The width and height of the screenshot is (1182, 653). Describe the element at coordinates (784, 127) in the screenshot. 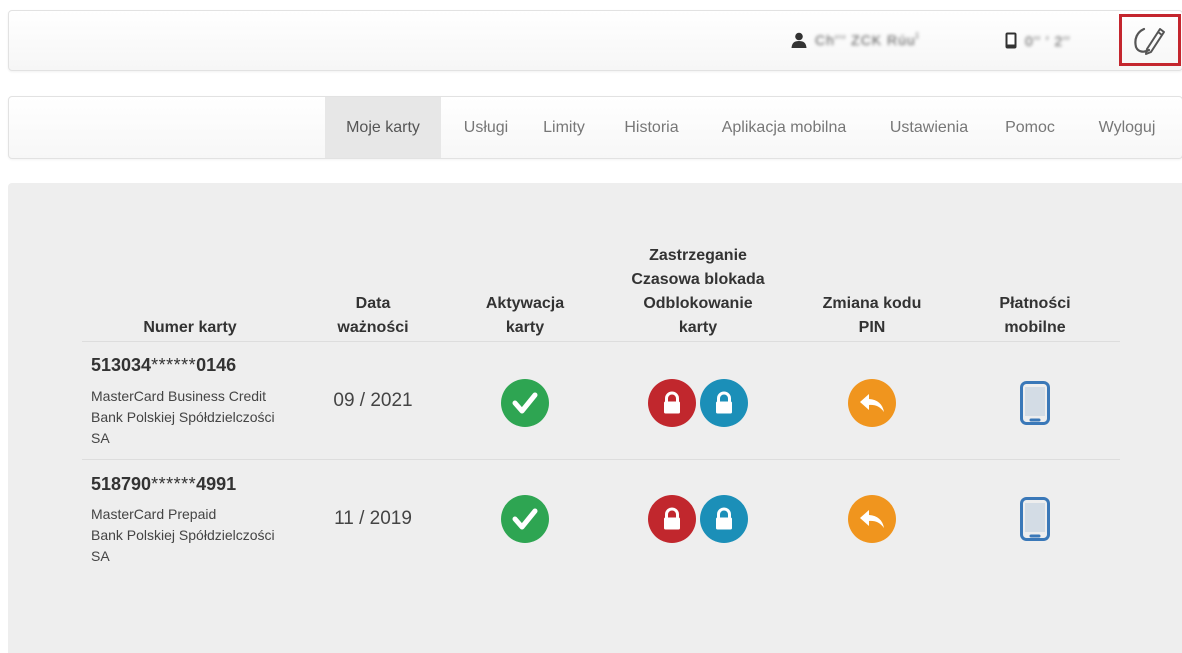

I see `tab-aplikacja-mobilna: Aplikacja mobilna` at that location.